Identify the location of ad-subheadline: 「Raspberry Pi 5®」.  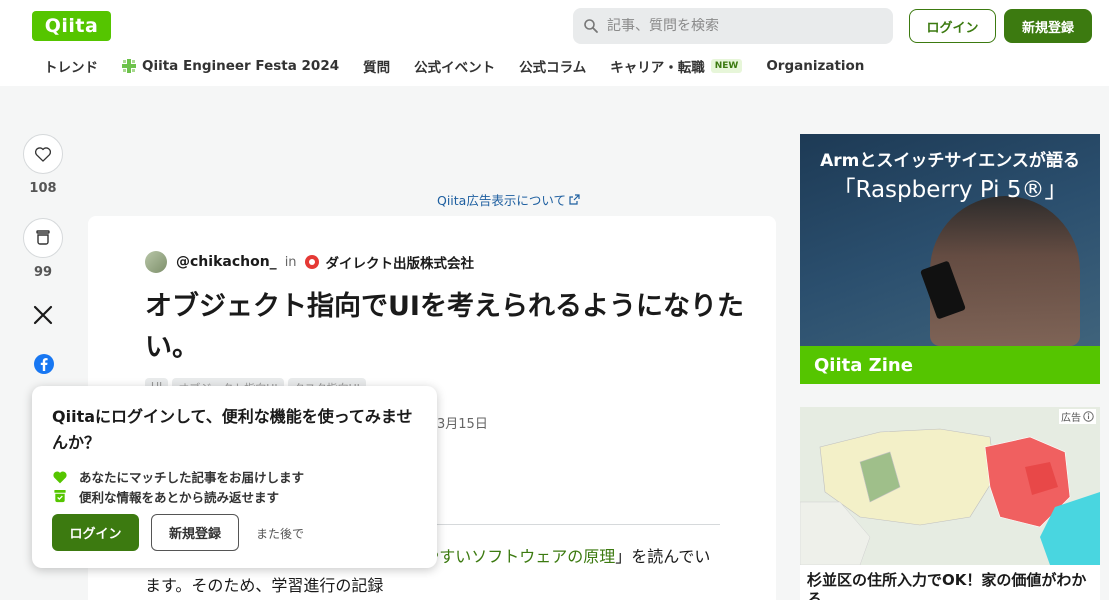
(950, 190).